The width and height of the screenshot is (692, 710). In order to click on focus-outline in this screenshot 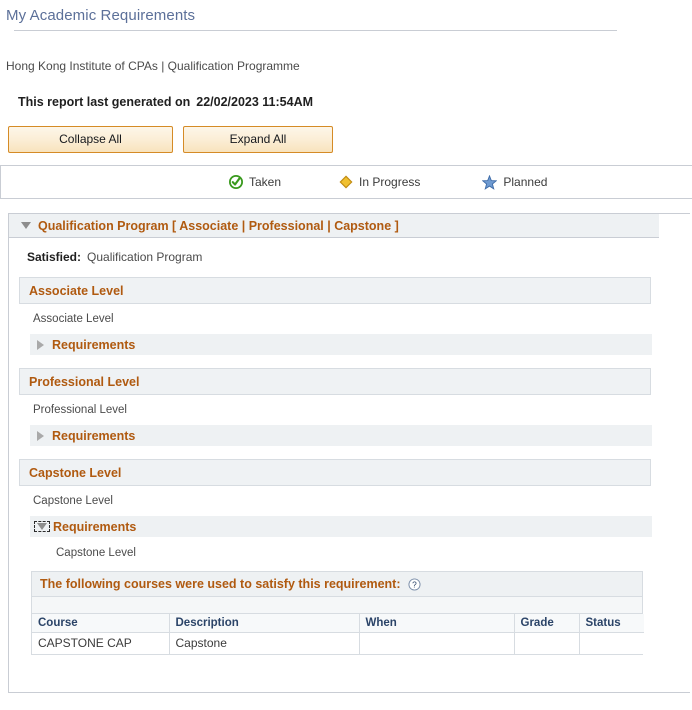, I will do `click(42, 526)`.